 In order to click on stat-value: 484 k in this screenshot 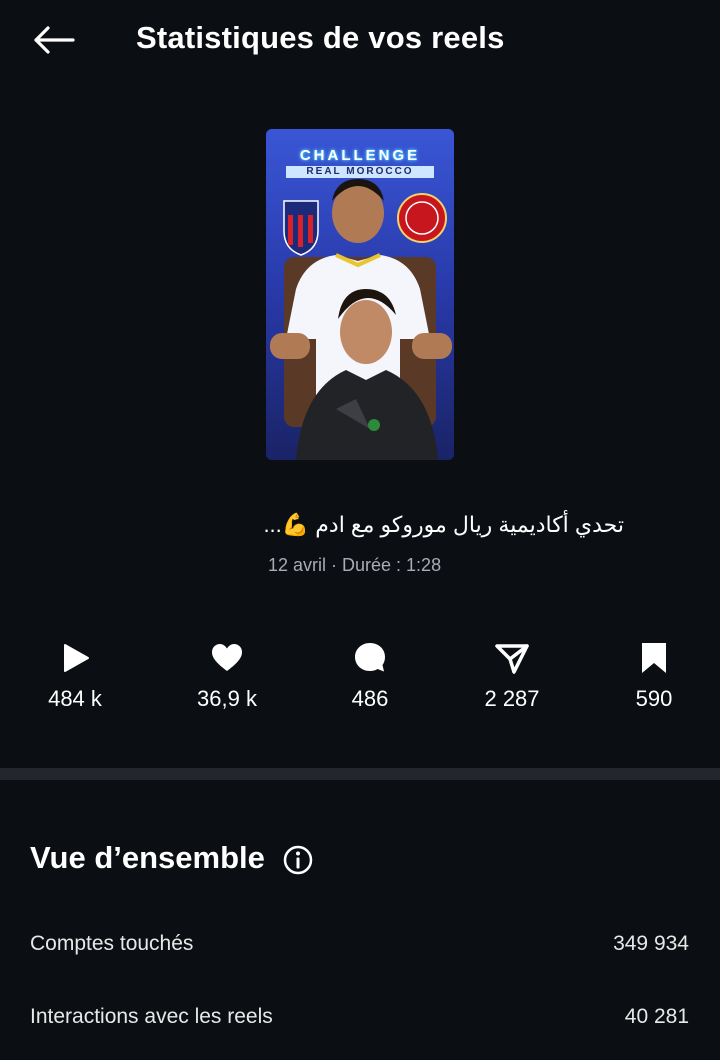, I will do `click(75, 698)`.